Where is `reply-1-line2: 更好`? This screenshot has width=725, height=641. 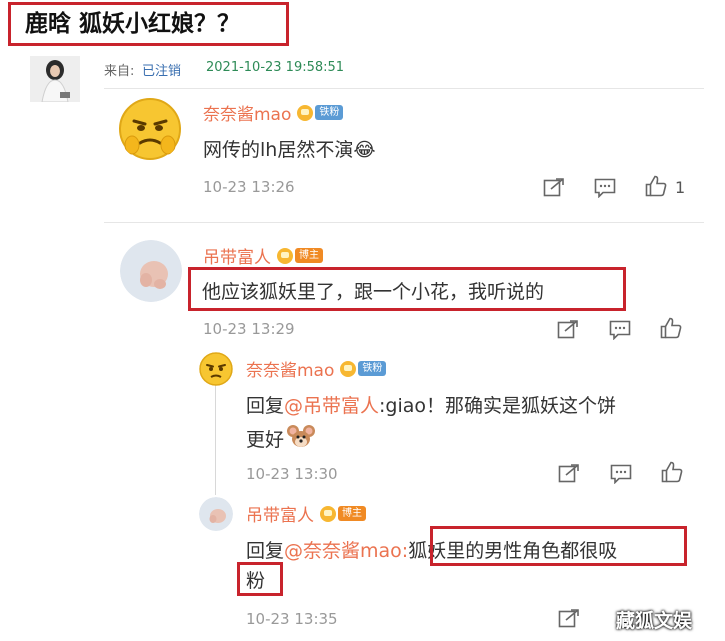
reply-1-line2: 更好 is located at coordinates (281, 438).